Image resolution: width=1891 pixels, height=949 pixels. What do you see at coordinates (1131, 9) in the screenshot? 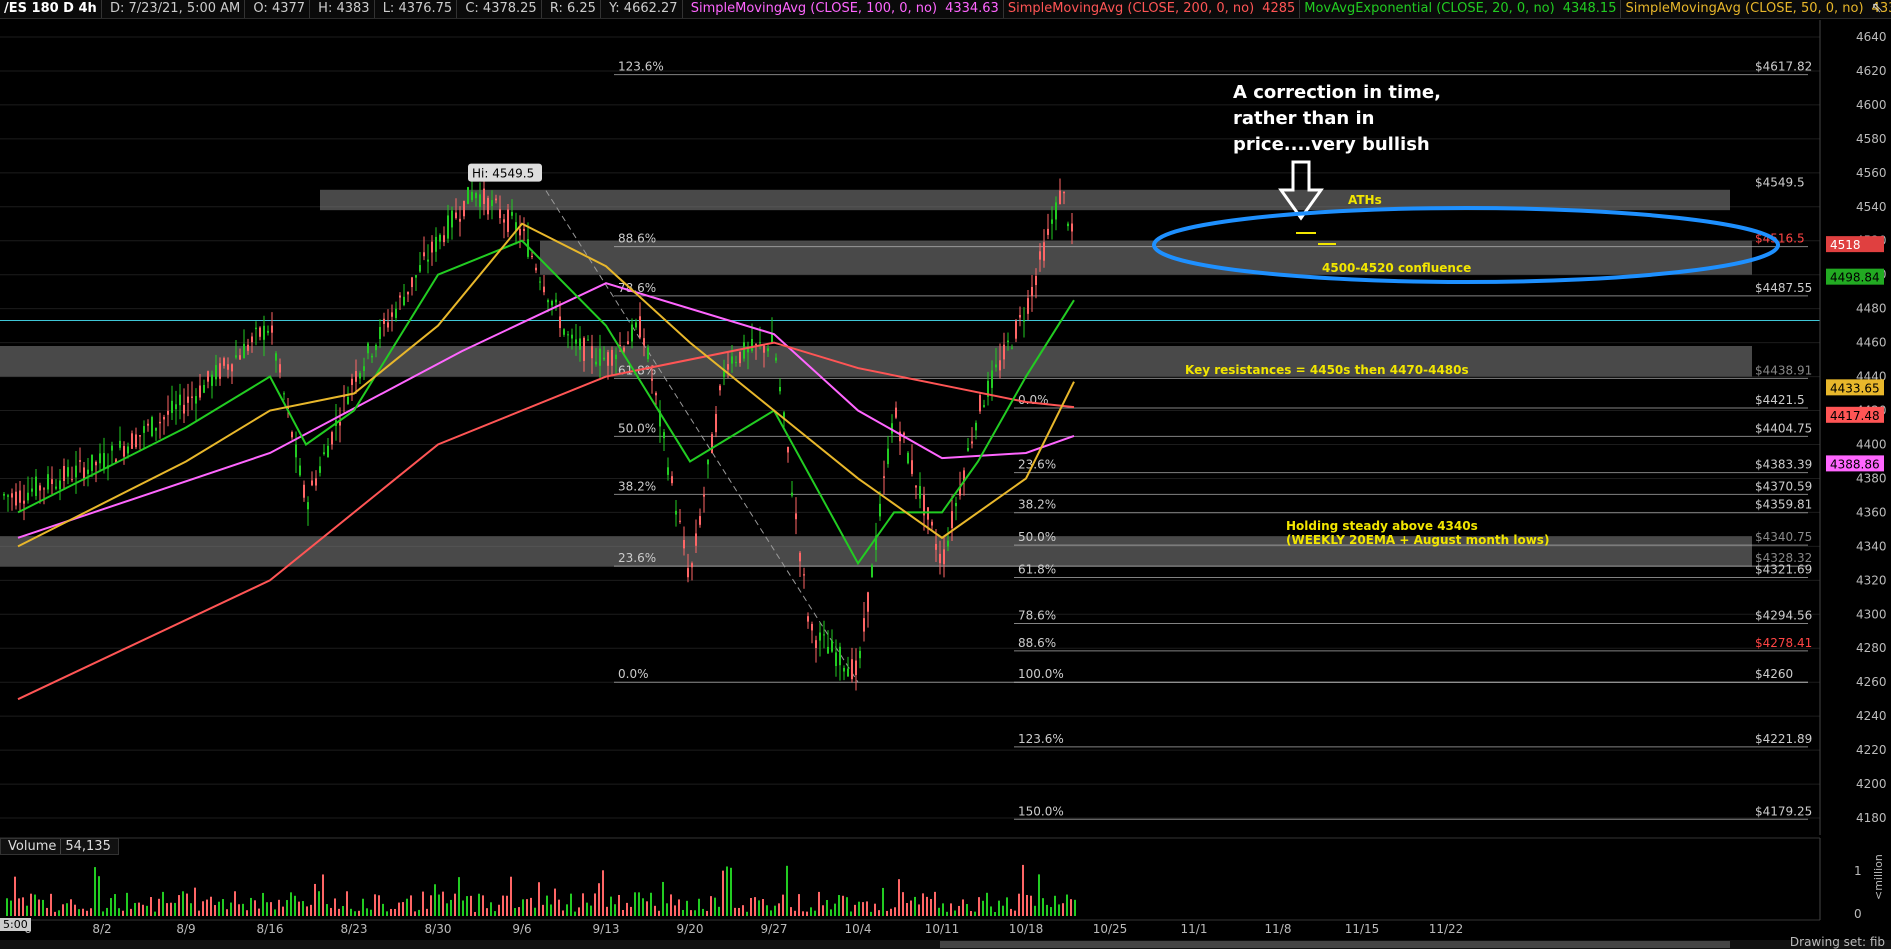
I see `study-1-label: SimpleMovingAvg (CLOSE, 200, 0, no)` at bounding box center [1131, 9].